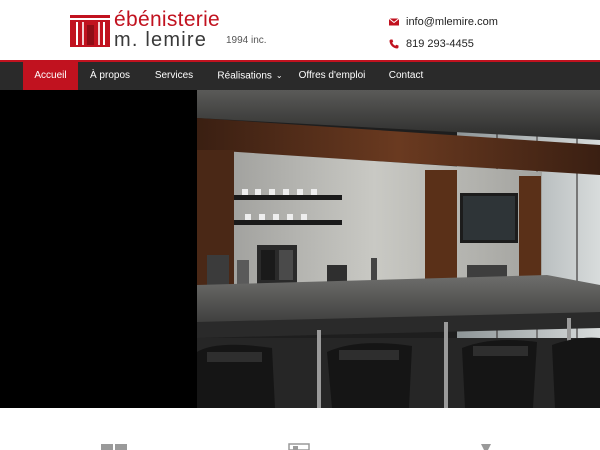 The image size is (600, 450). I want to click on logo-tagline: 1994 inc., so click(246, 40).